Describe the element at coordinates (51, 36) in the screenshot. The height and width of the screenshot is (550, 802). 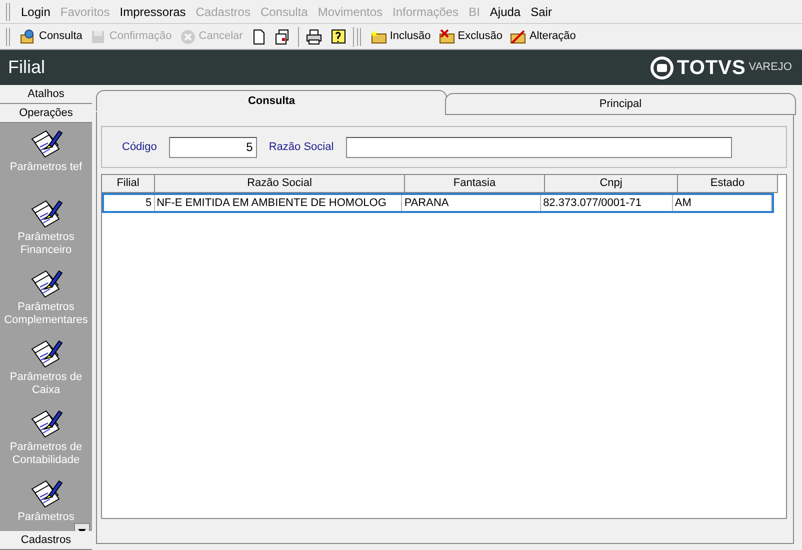
I see `toolbar-button: Consulta` at that location.